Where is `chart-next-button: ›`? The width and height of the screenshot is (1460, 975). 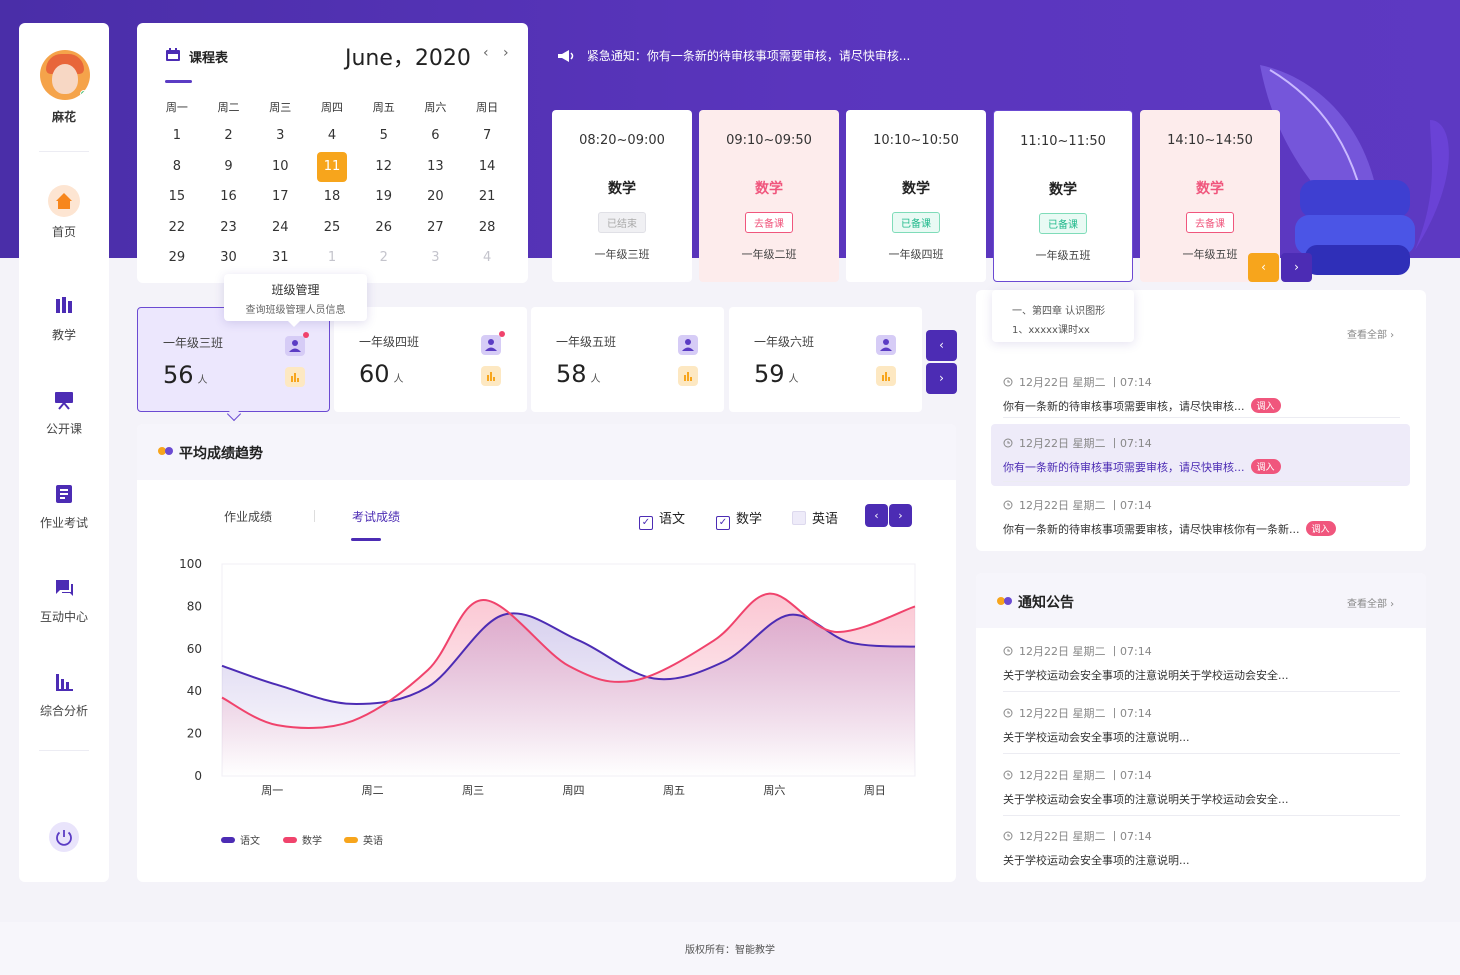 chart-next-button: › is located at coordinates (900, 515).